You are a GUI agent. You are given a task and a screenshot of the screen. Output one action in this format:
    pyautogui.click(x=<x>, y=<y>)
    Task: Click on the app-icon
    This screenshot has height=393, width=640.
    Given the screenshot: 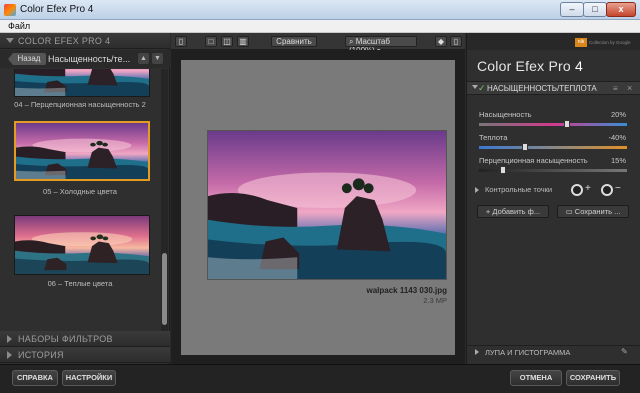 What is the action you would take?
    pyautogui.click(x=10, y=10)
    